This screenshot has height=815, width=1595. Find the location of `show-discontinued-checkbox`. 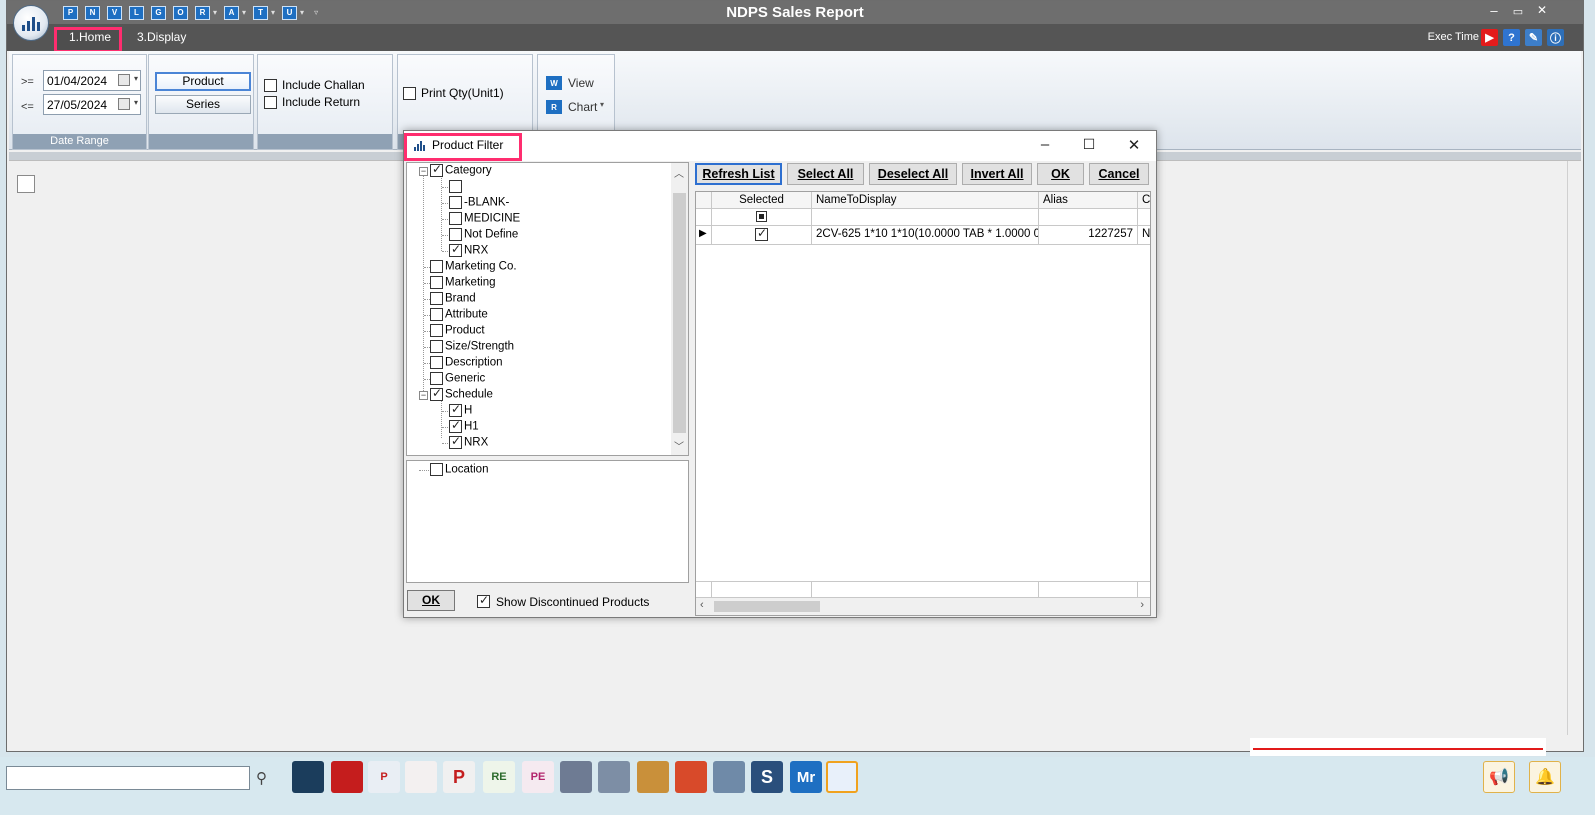

show-discontinued-checkbox is located at coordinates (483, 600).